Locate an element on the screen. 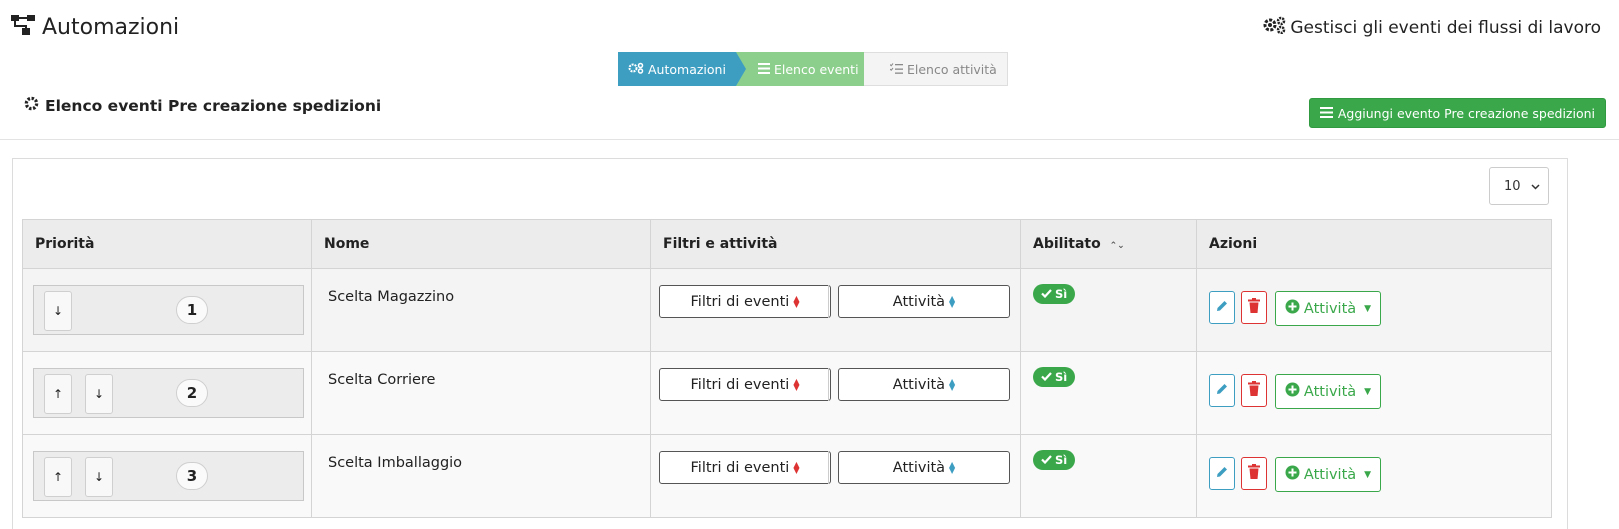 The width and height of the screenshot is (1619, 529). event-name: Scelta Magazzino is located at coordinates (481, 310).